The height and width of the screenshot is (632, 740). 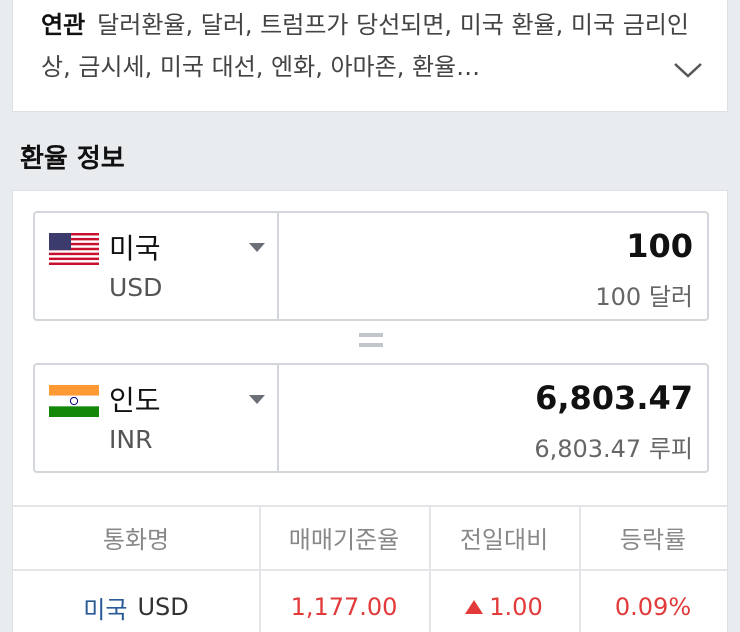 I want to click on from-amount-words: 100 달러, so click(x=644, y=297).